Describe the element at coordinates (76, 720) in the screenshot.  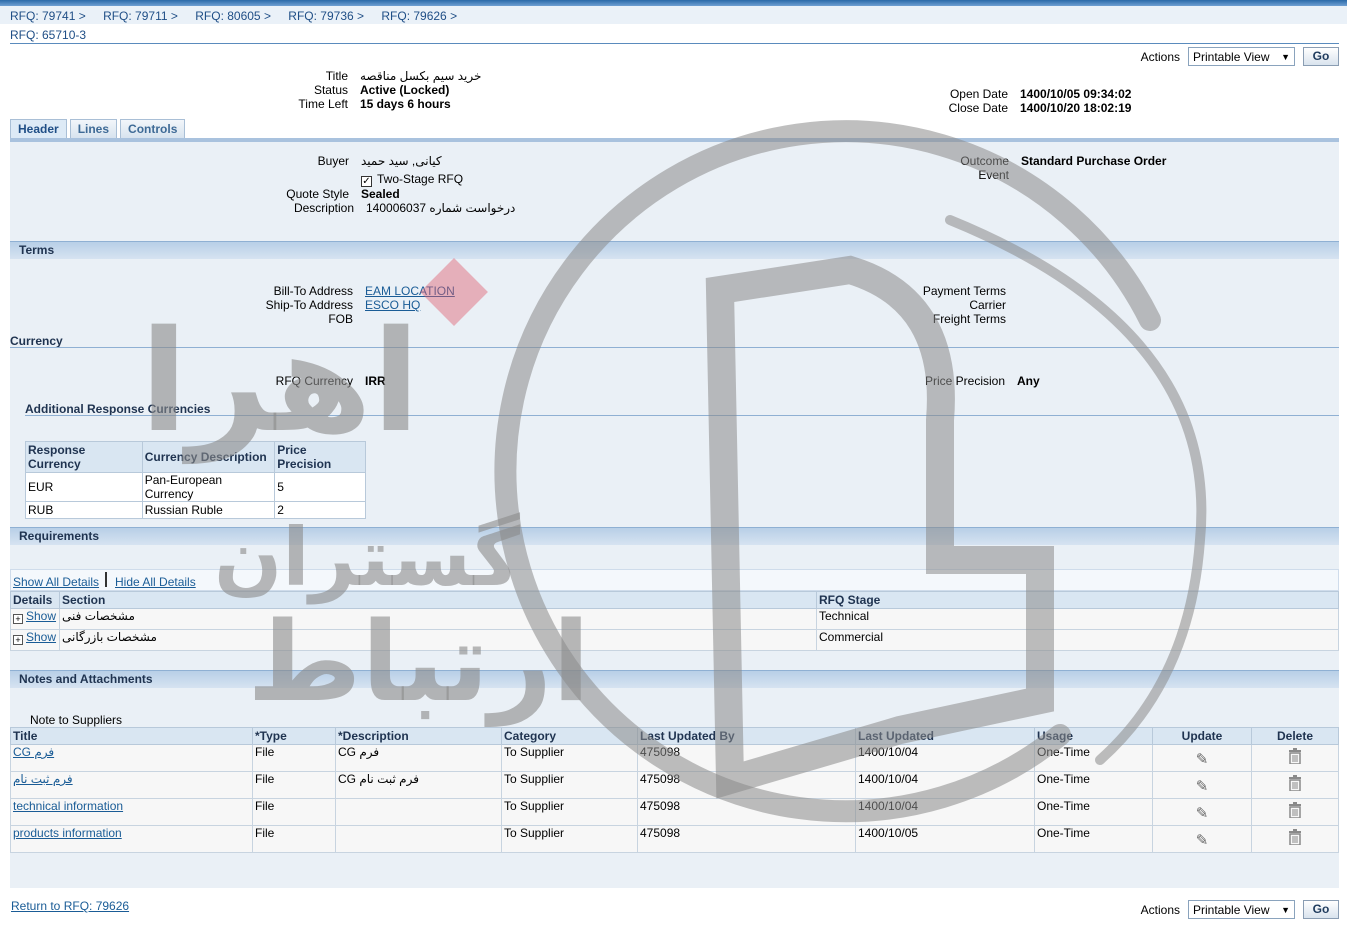
I see `note-to-suppliers-label: Note to Suppliers` at that location.